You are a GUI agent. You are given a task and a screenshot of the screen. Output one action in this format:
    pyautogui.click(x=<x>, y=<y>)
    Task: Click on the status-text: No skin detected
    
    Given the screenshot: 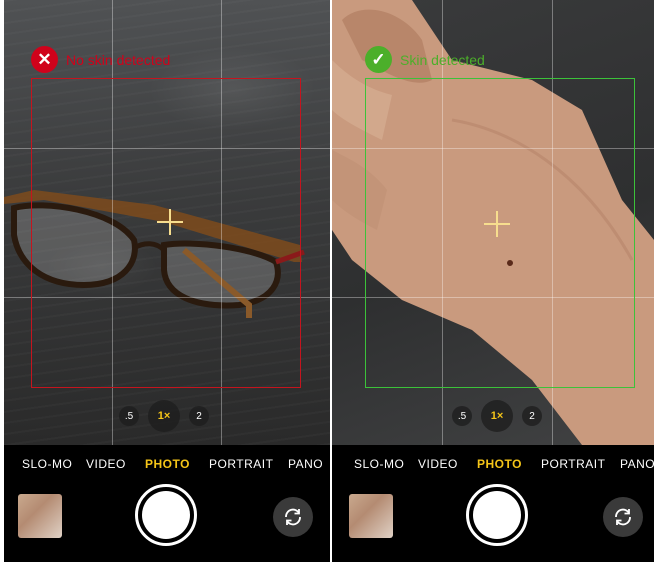 What is the action you would take?
    pyautogui.click(x=118, y=59)
    